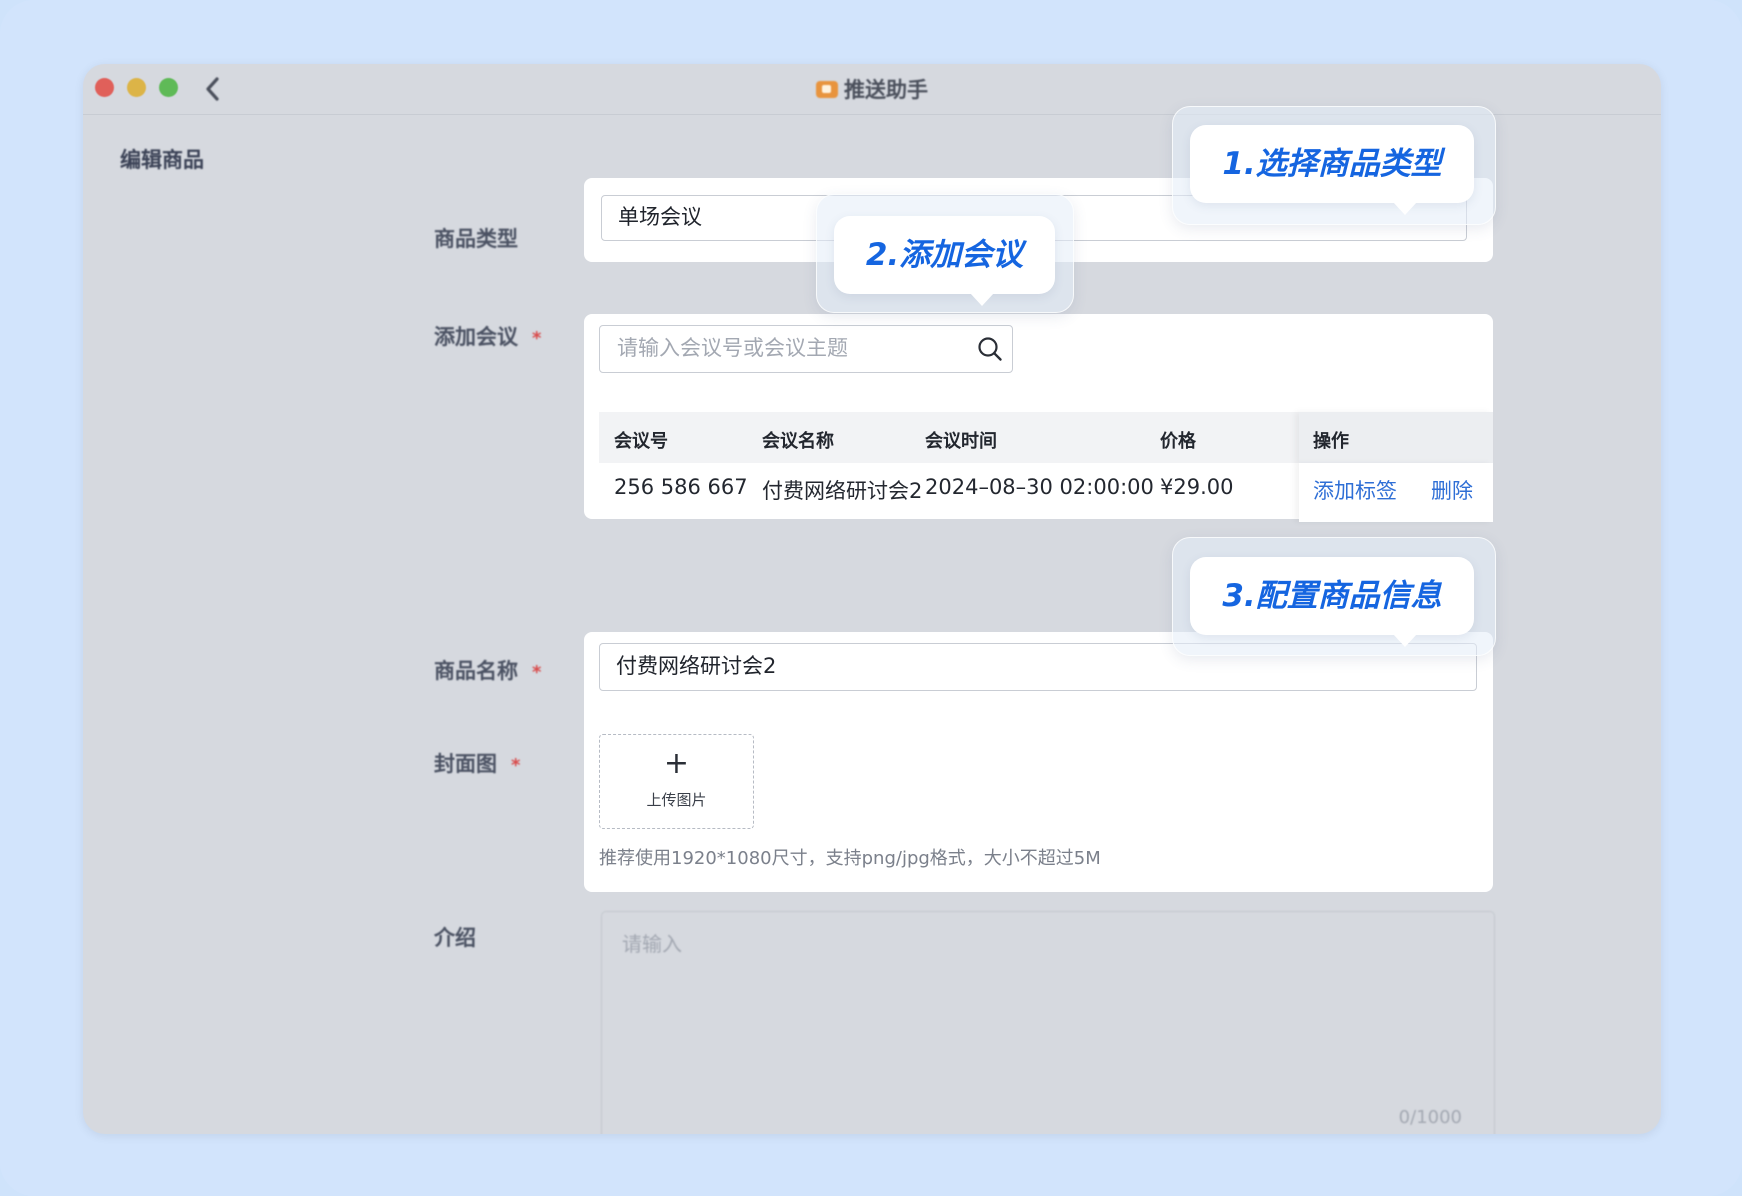 Image resolution: width=1742 pixels, height=1196 pixels. What do you see at coordinates (842, 491) in the screenshot?
I see `cell-meeting-name: 付费网络研讨会2` at bounding box center [842, 491].